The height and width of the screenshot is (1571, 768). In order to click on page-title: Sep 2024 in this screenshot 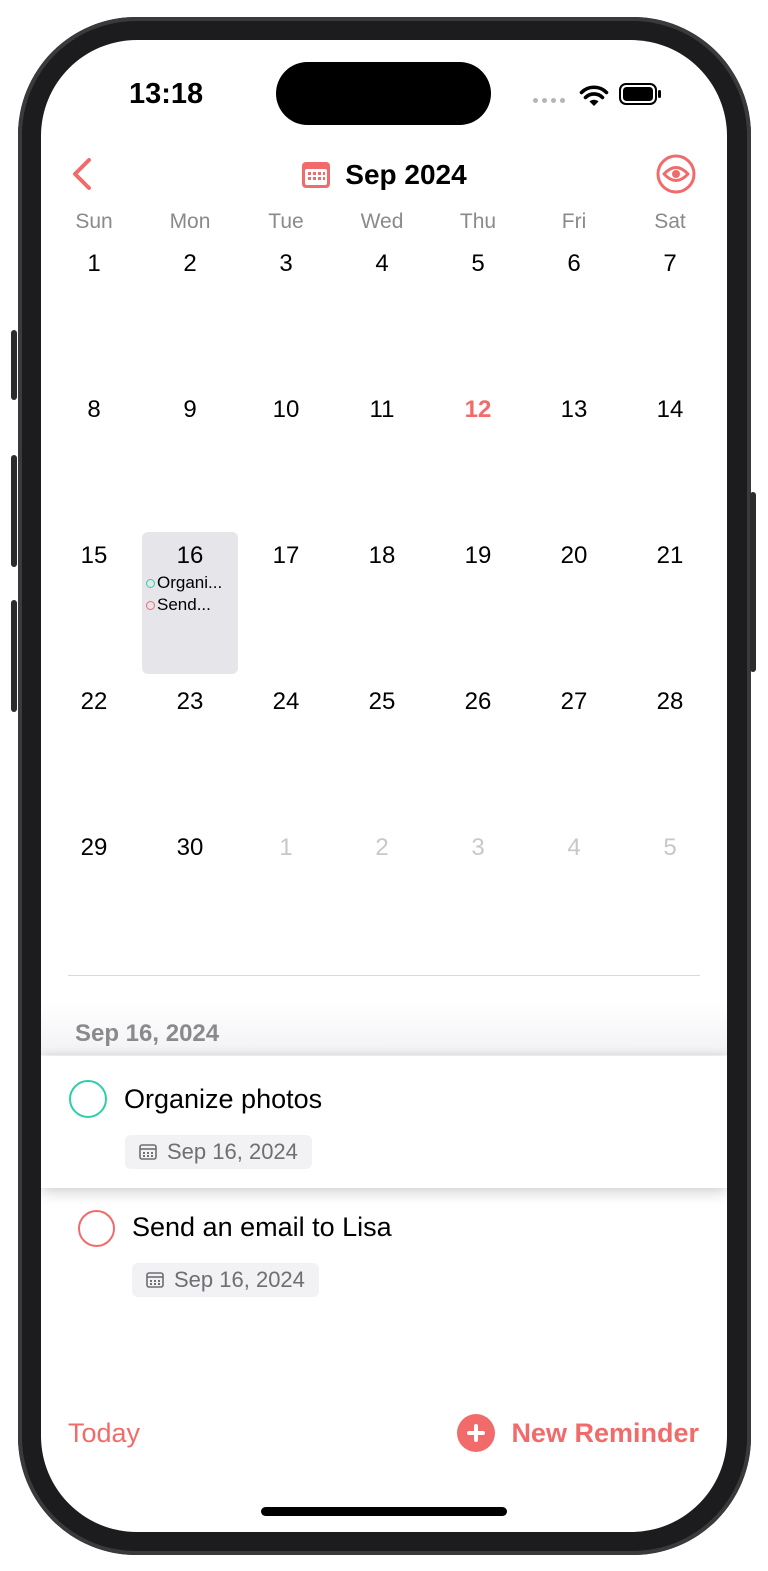, I will do `click(406, 174)`.